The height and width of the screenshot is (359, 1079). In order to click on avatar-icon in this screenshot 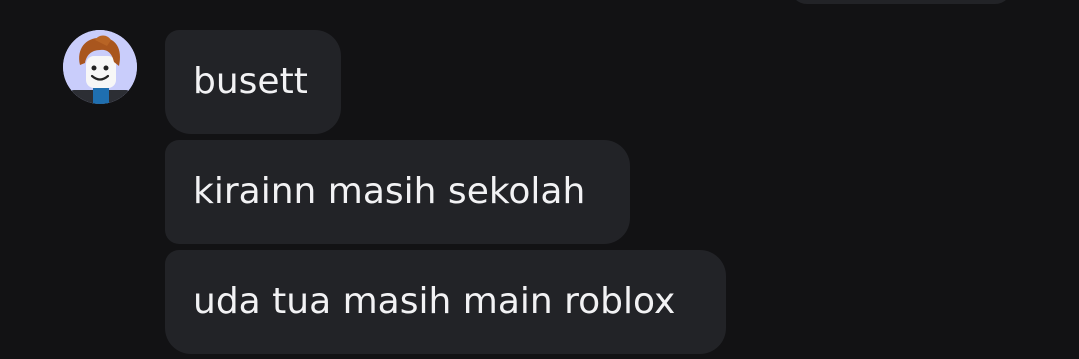, I will do `click(100, 67)`.